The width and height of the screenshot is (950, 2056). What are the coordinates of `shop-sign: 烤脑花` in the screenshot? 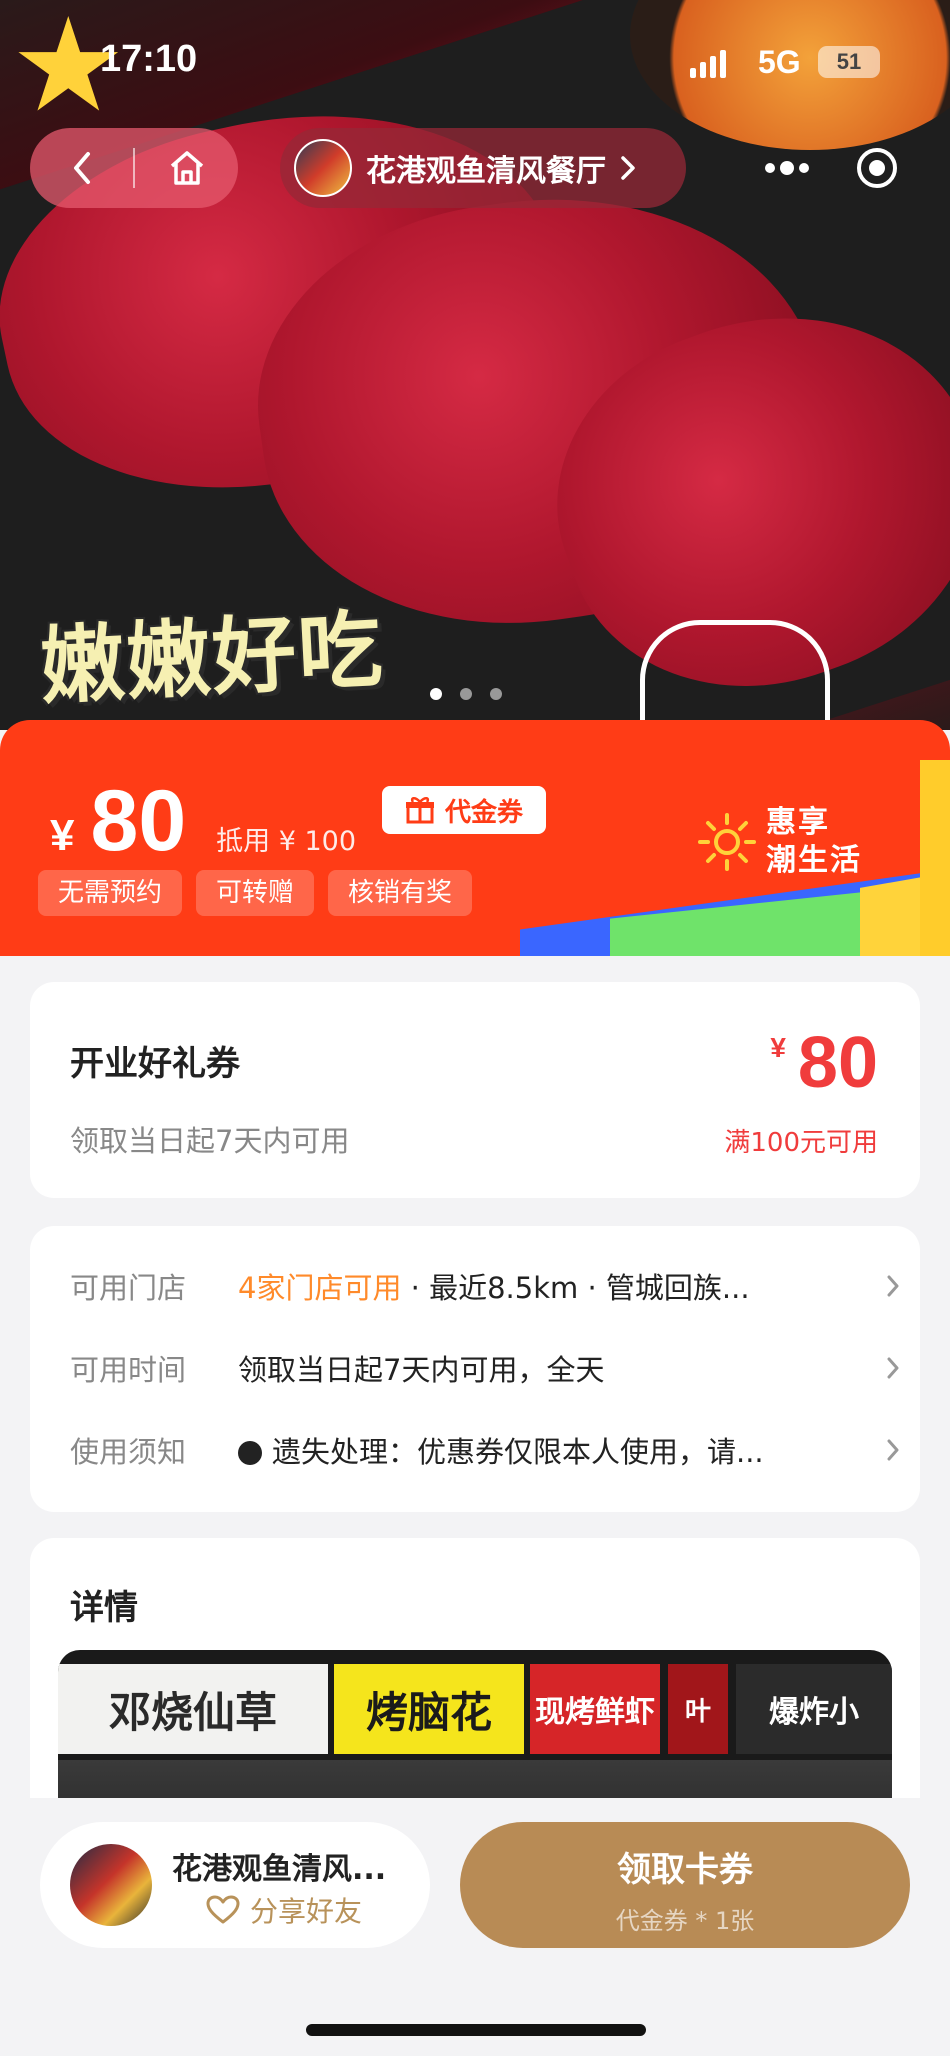 It's located at (429, 1709).